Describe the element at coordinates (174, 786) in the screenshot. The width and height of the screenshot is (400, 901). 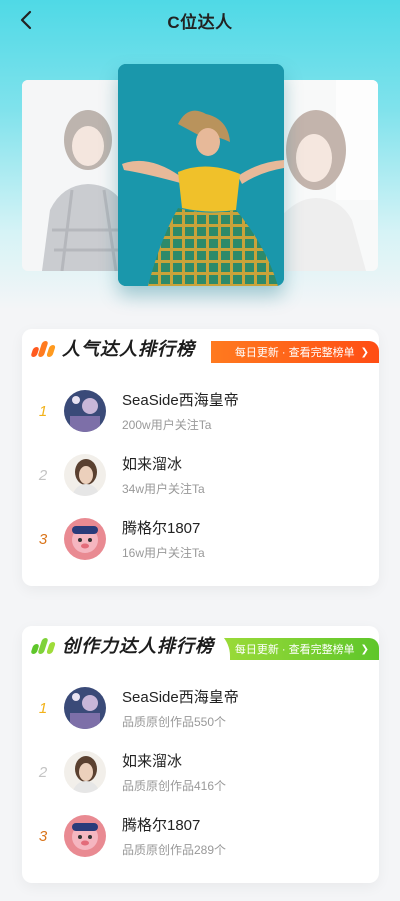
I see `user-meta: 品质原创作品416个` at that location.